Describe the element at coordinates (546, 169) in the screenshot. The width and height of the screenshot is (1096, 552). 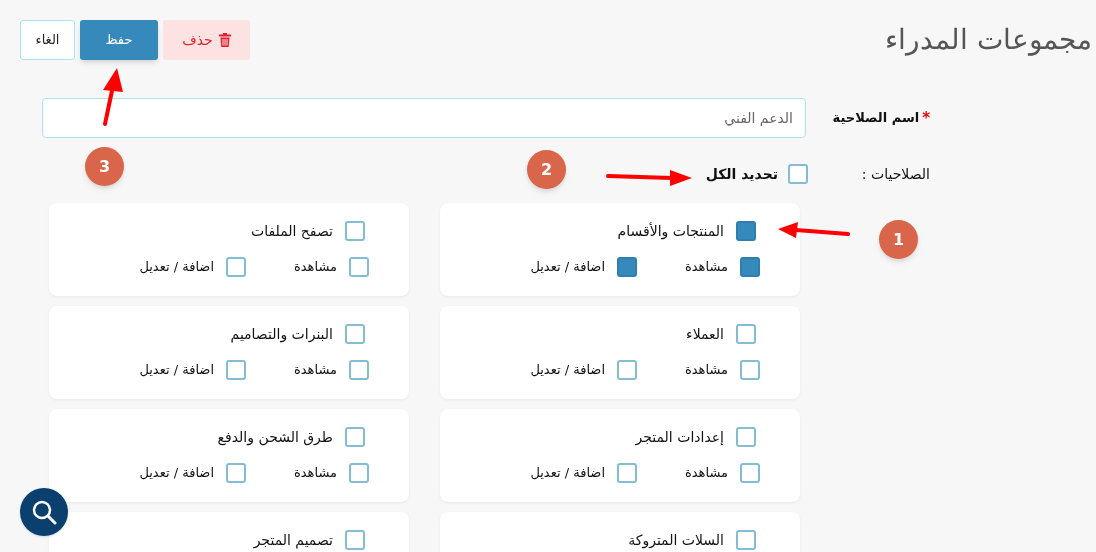
I see `step-number-badge: 2` at that location.